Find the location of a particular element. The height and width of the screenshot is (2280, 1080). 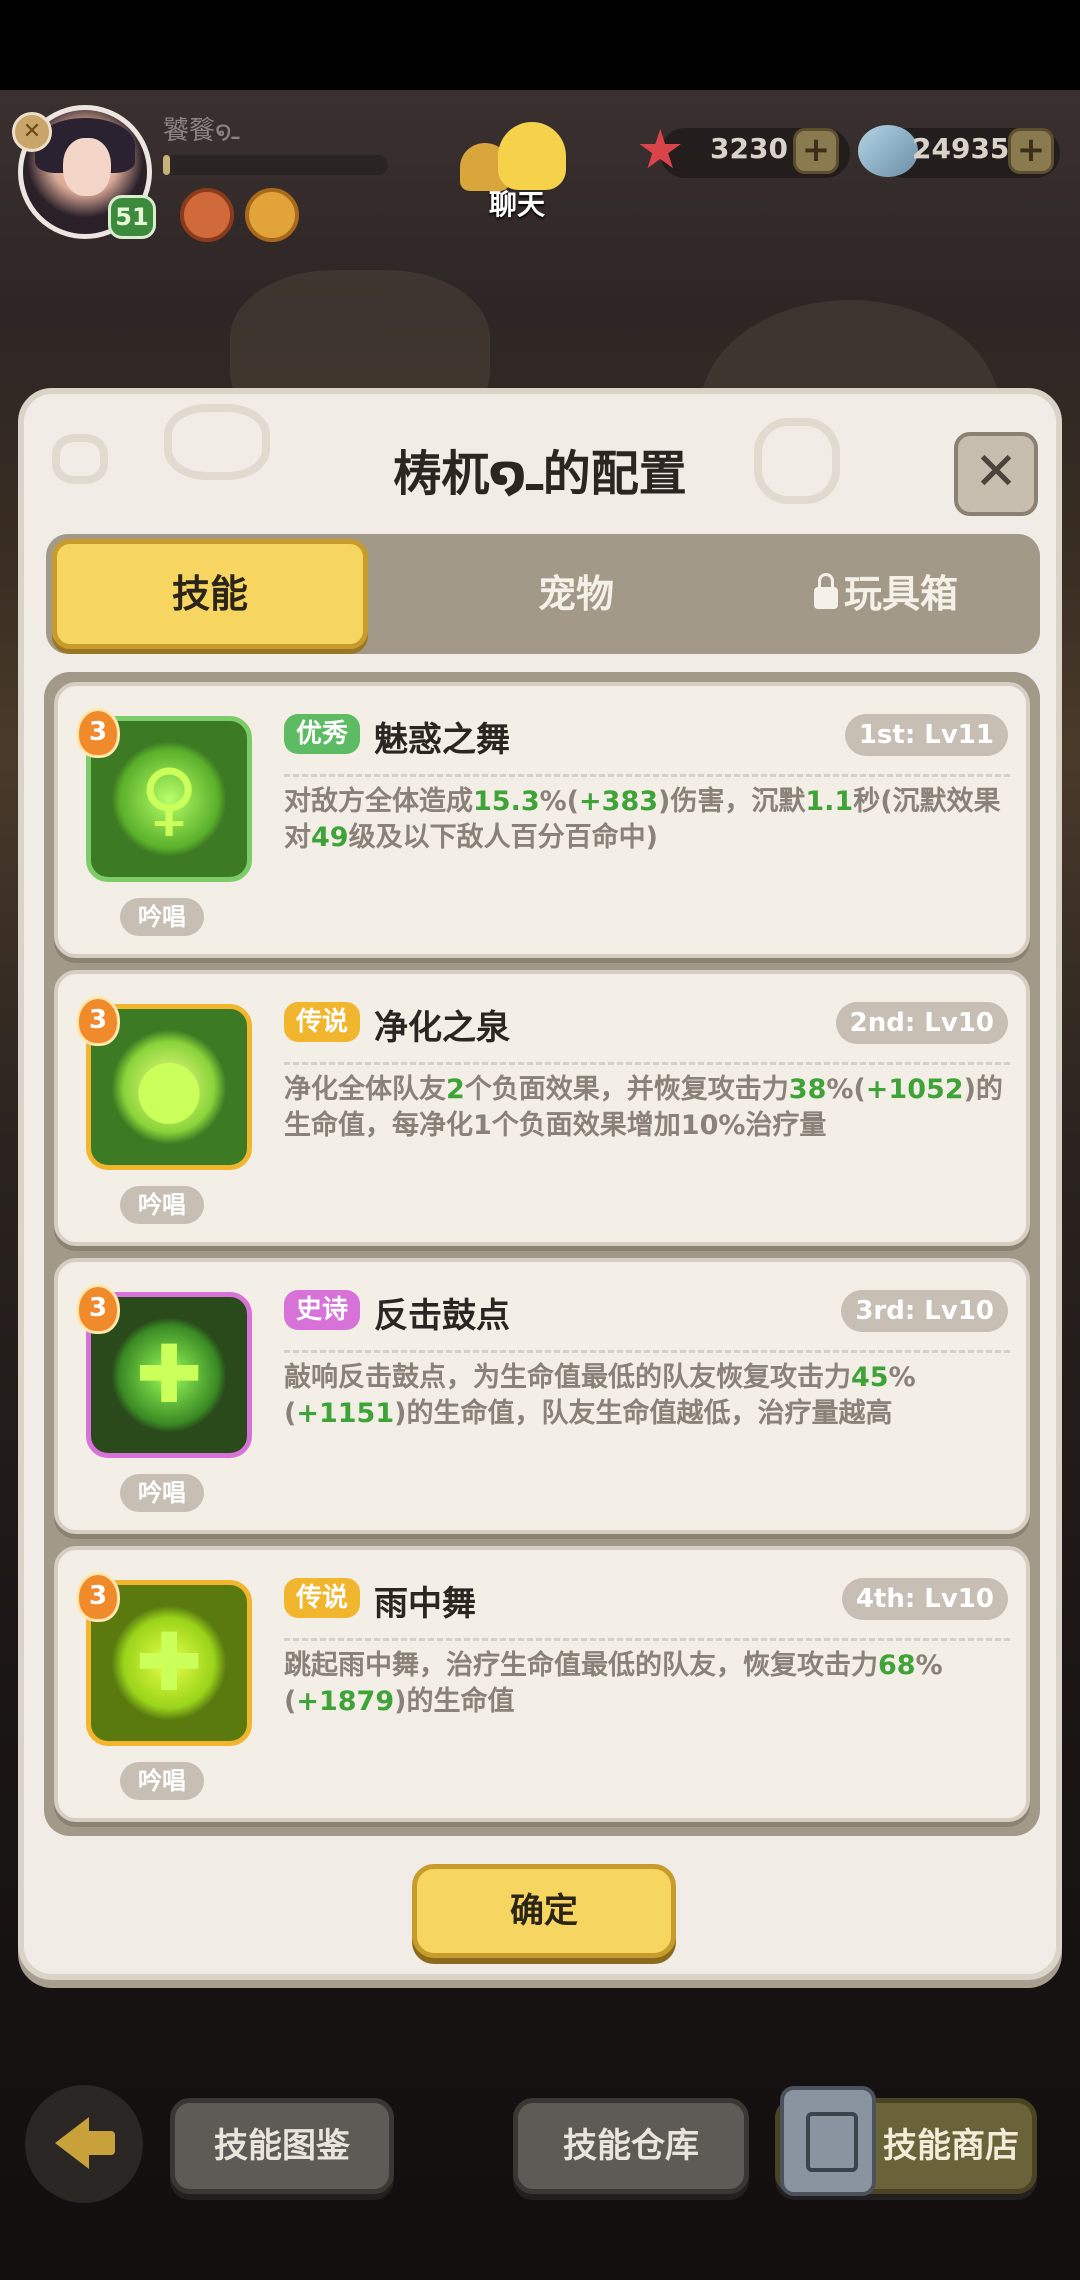

skill-warehouse-button: 技能仓库 is located at coordinates (631, 2146).